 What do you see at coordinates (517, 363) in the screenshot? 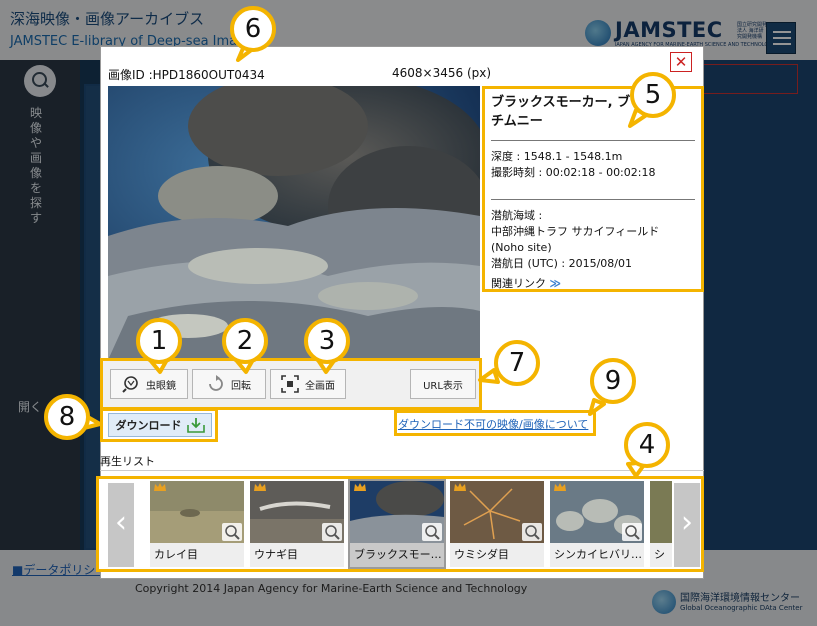
I see `callout-badge: 7` at bounding box center [517, 363].